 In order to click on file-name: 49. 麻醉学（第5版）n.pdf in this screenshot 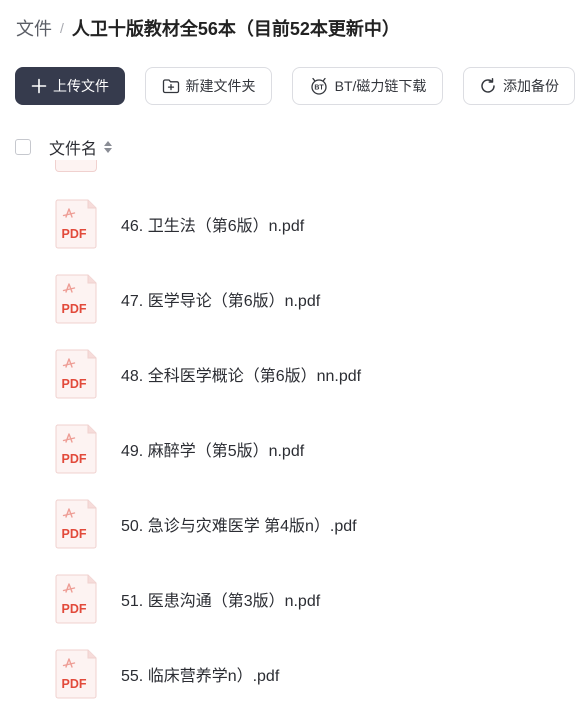, I will do `click(212, 449)`.